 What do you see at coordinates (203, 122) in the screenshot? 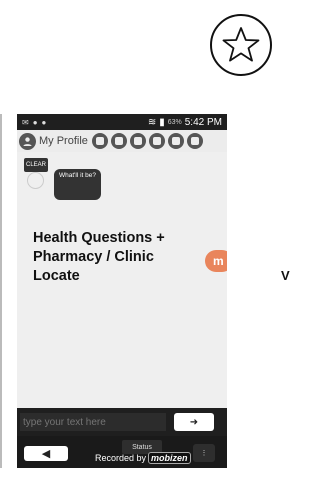
I see `status-time: 5:42 PM` at bounding box center [203, 122].